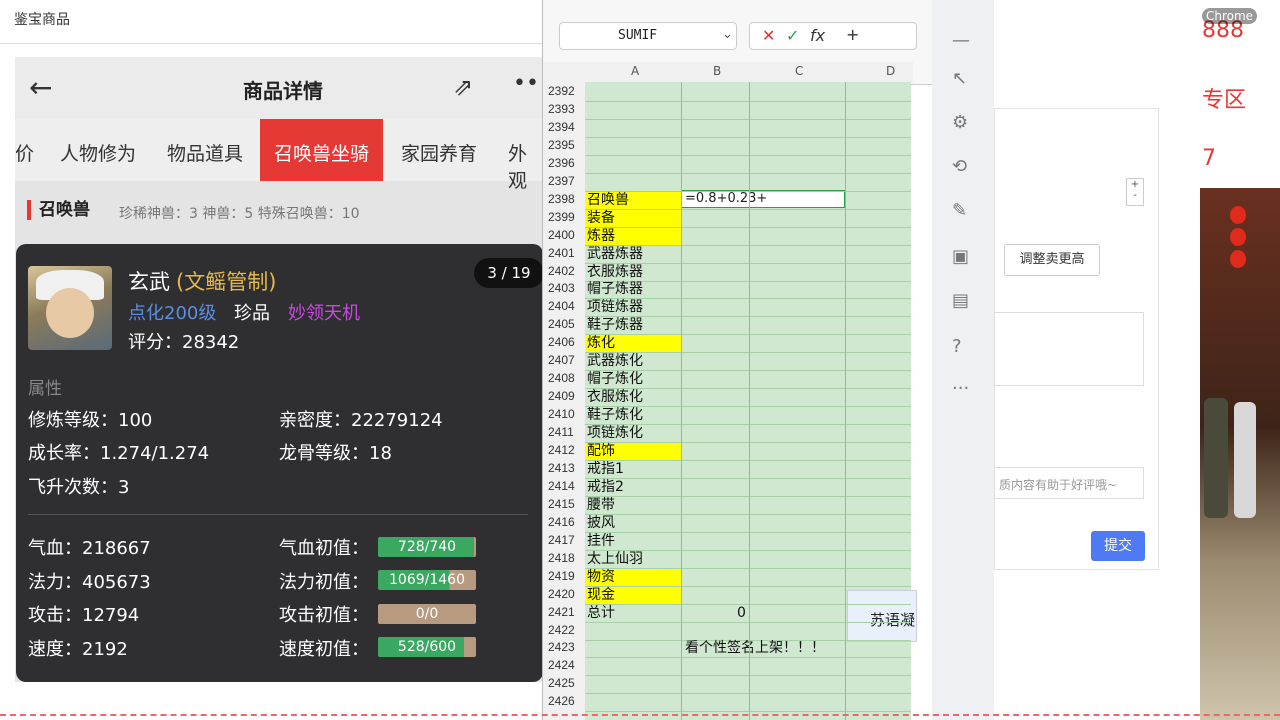  What do you see at coordinates (960, 300) in the screenshot?
I see `book-icon: ▤` at bounding box center [960, 300].